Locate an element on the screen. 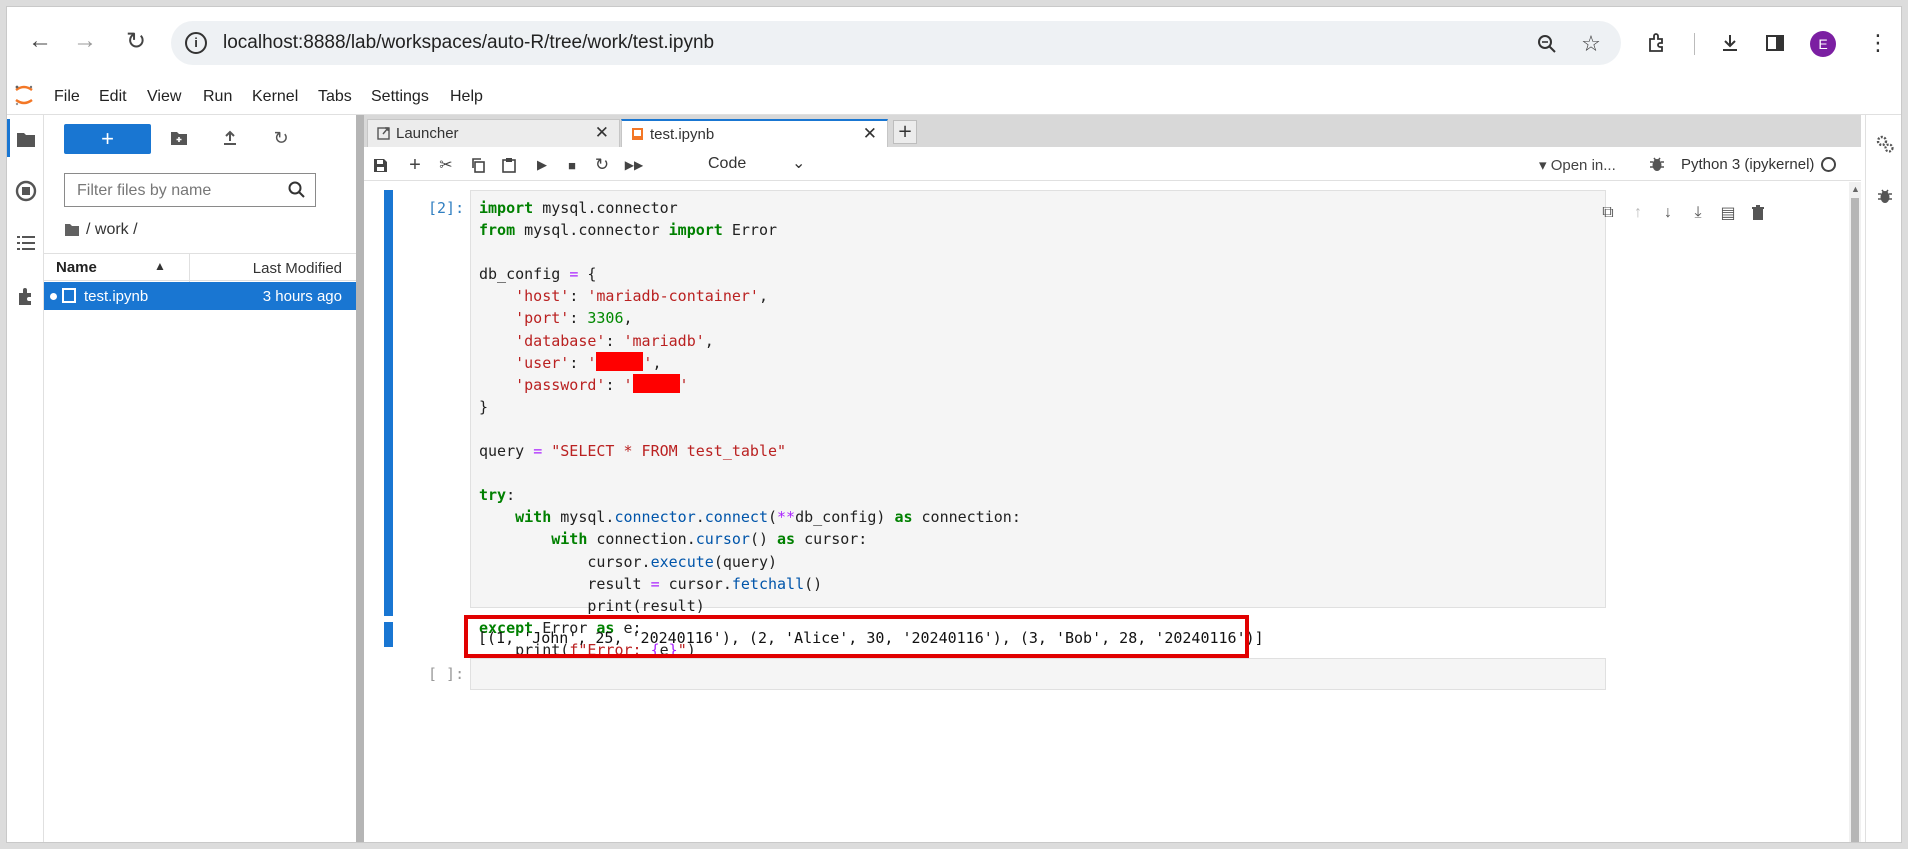 This screenshot has height=849, width=1908. side-panel-icon is located at coordinates (1775, 43).